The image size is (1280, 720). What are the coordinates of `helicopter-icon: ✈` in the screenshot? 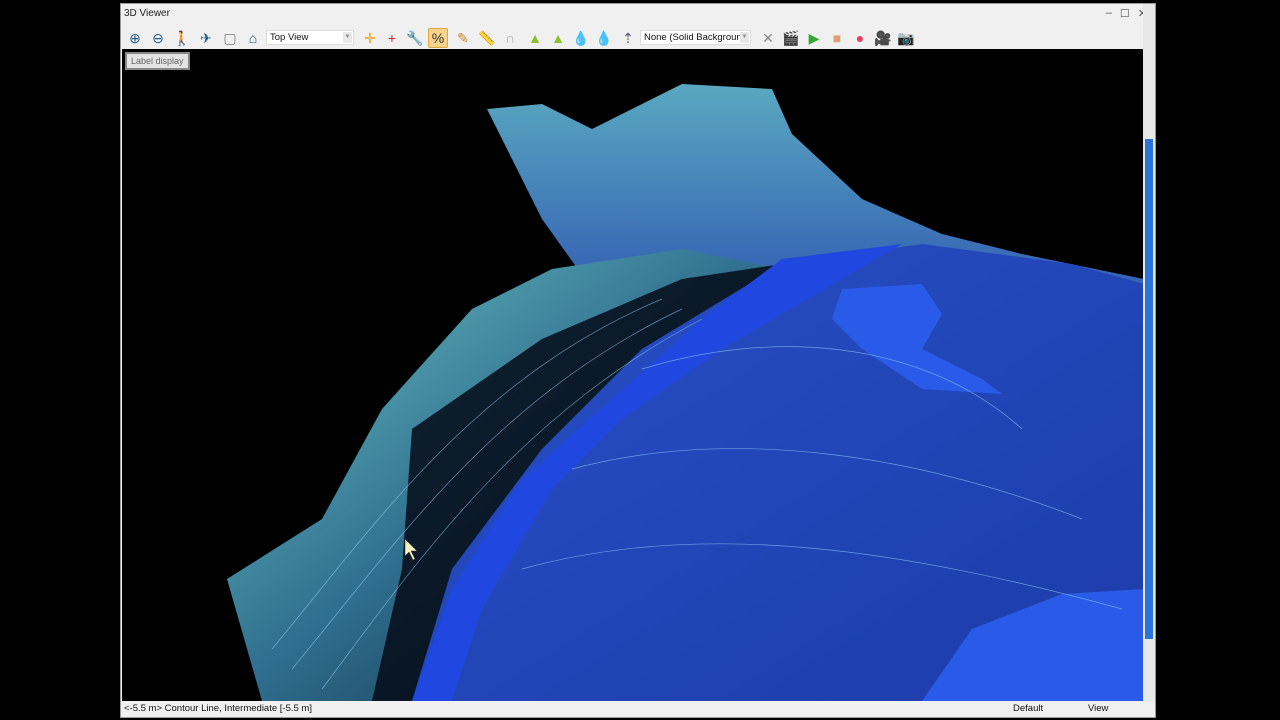 It's located at (206, 38).